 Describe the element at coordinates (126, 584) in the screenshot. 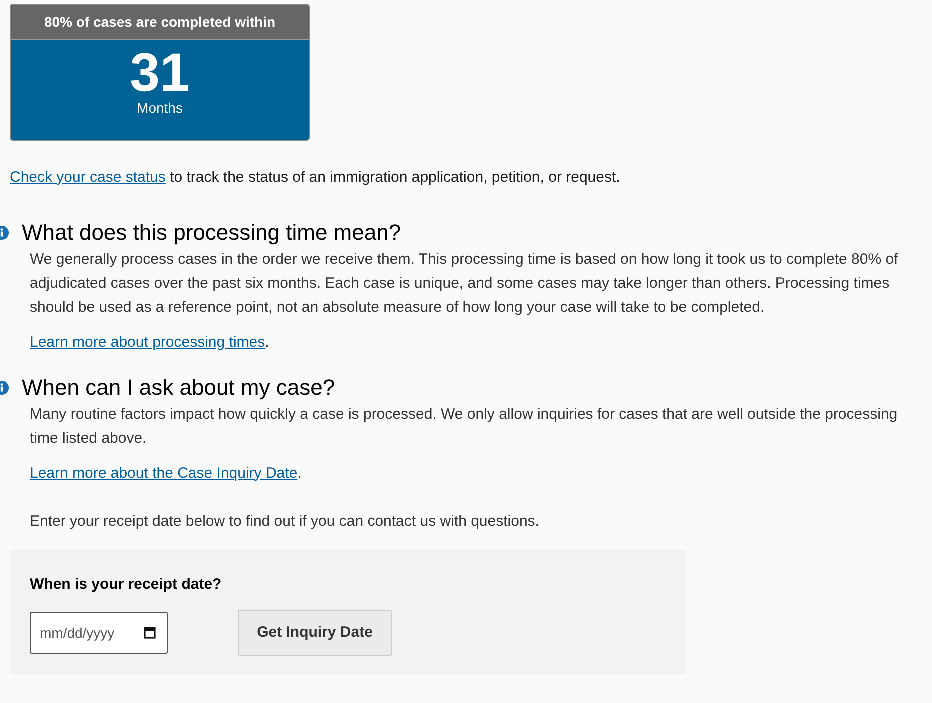

I see `form-label: When is your receipt date?` at that location.